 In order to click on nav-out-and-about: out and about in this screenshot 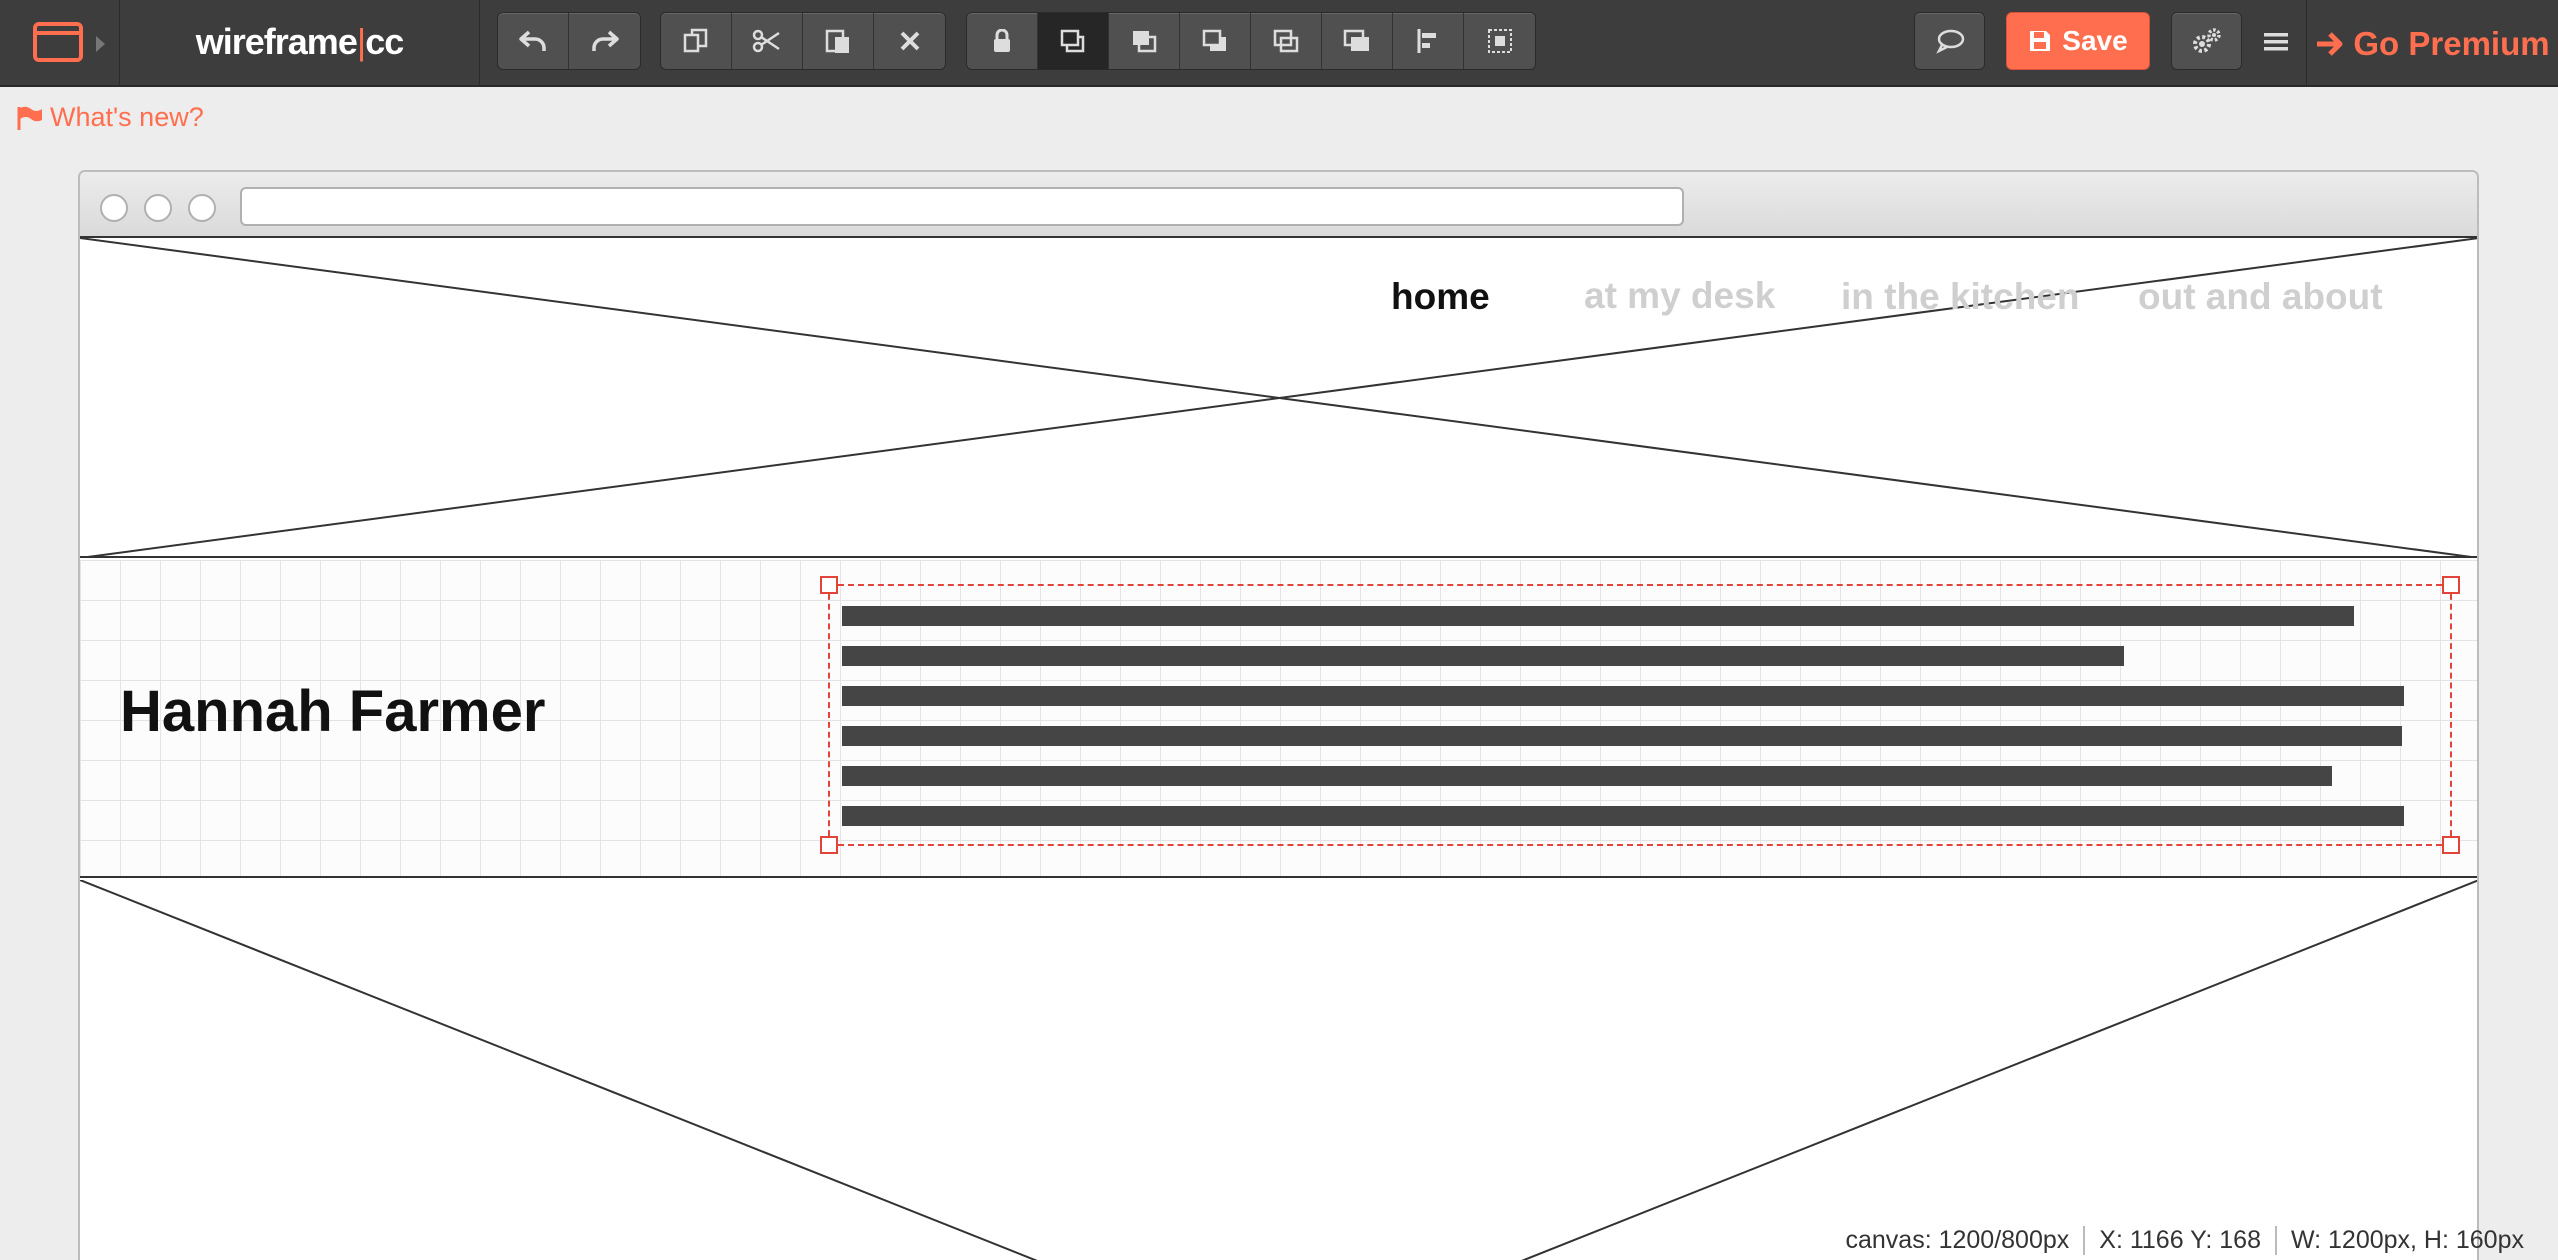, I will do `click(2260, 297)`.